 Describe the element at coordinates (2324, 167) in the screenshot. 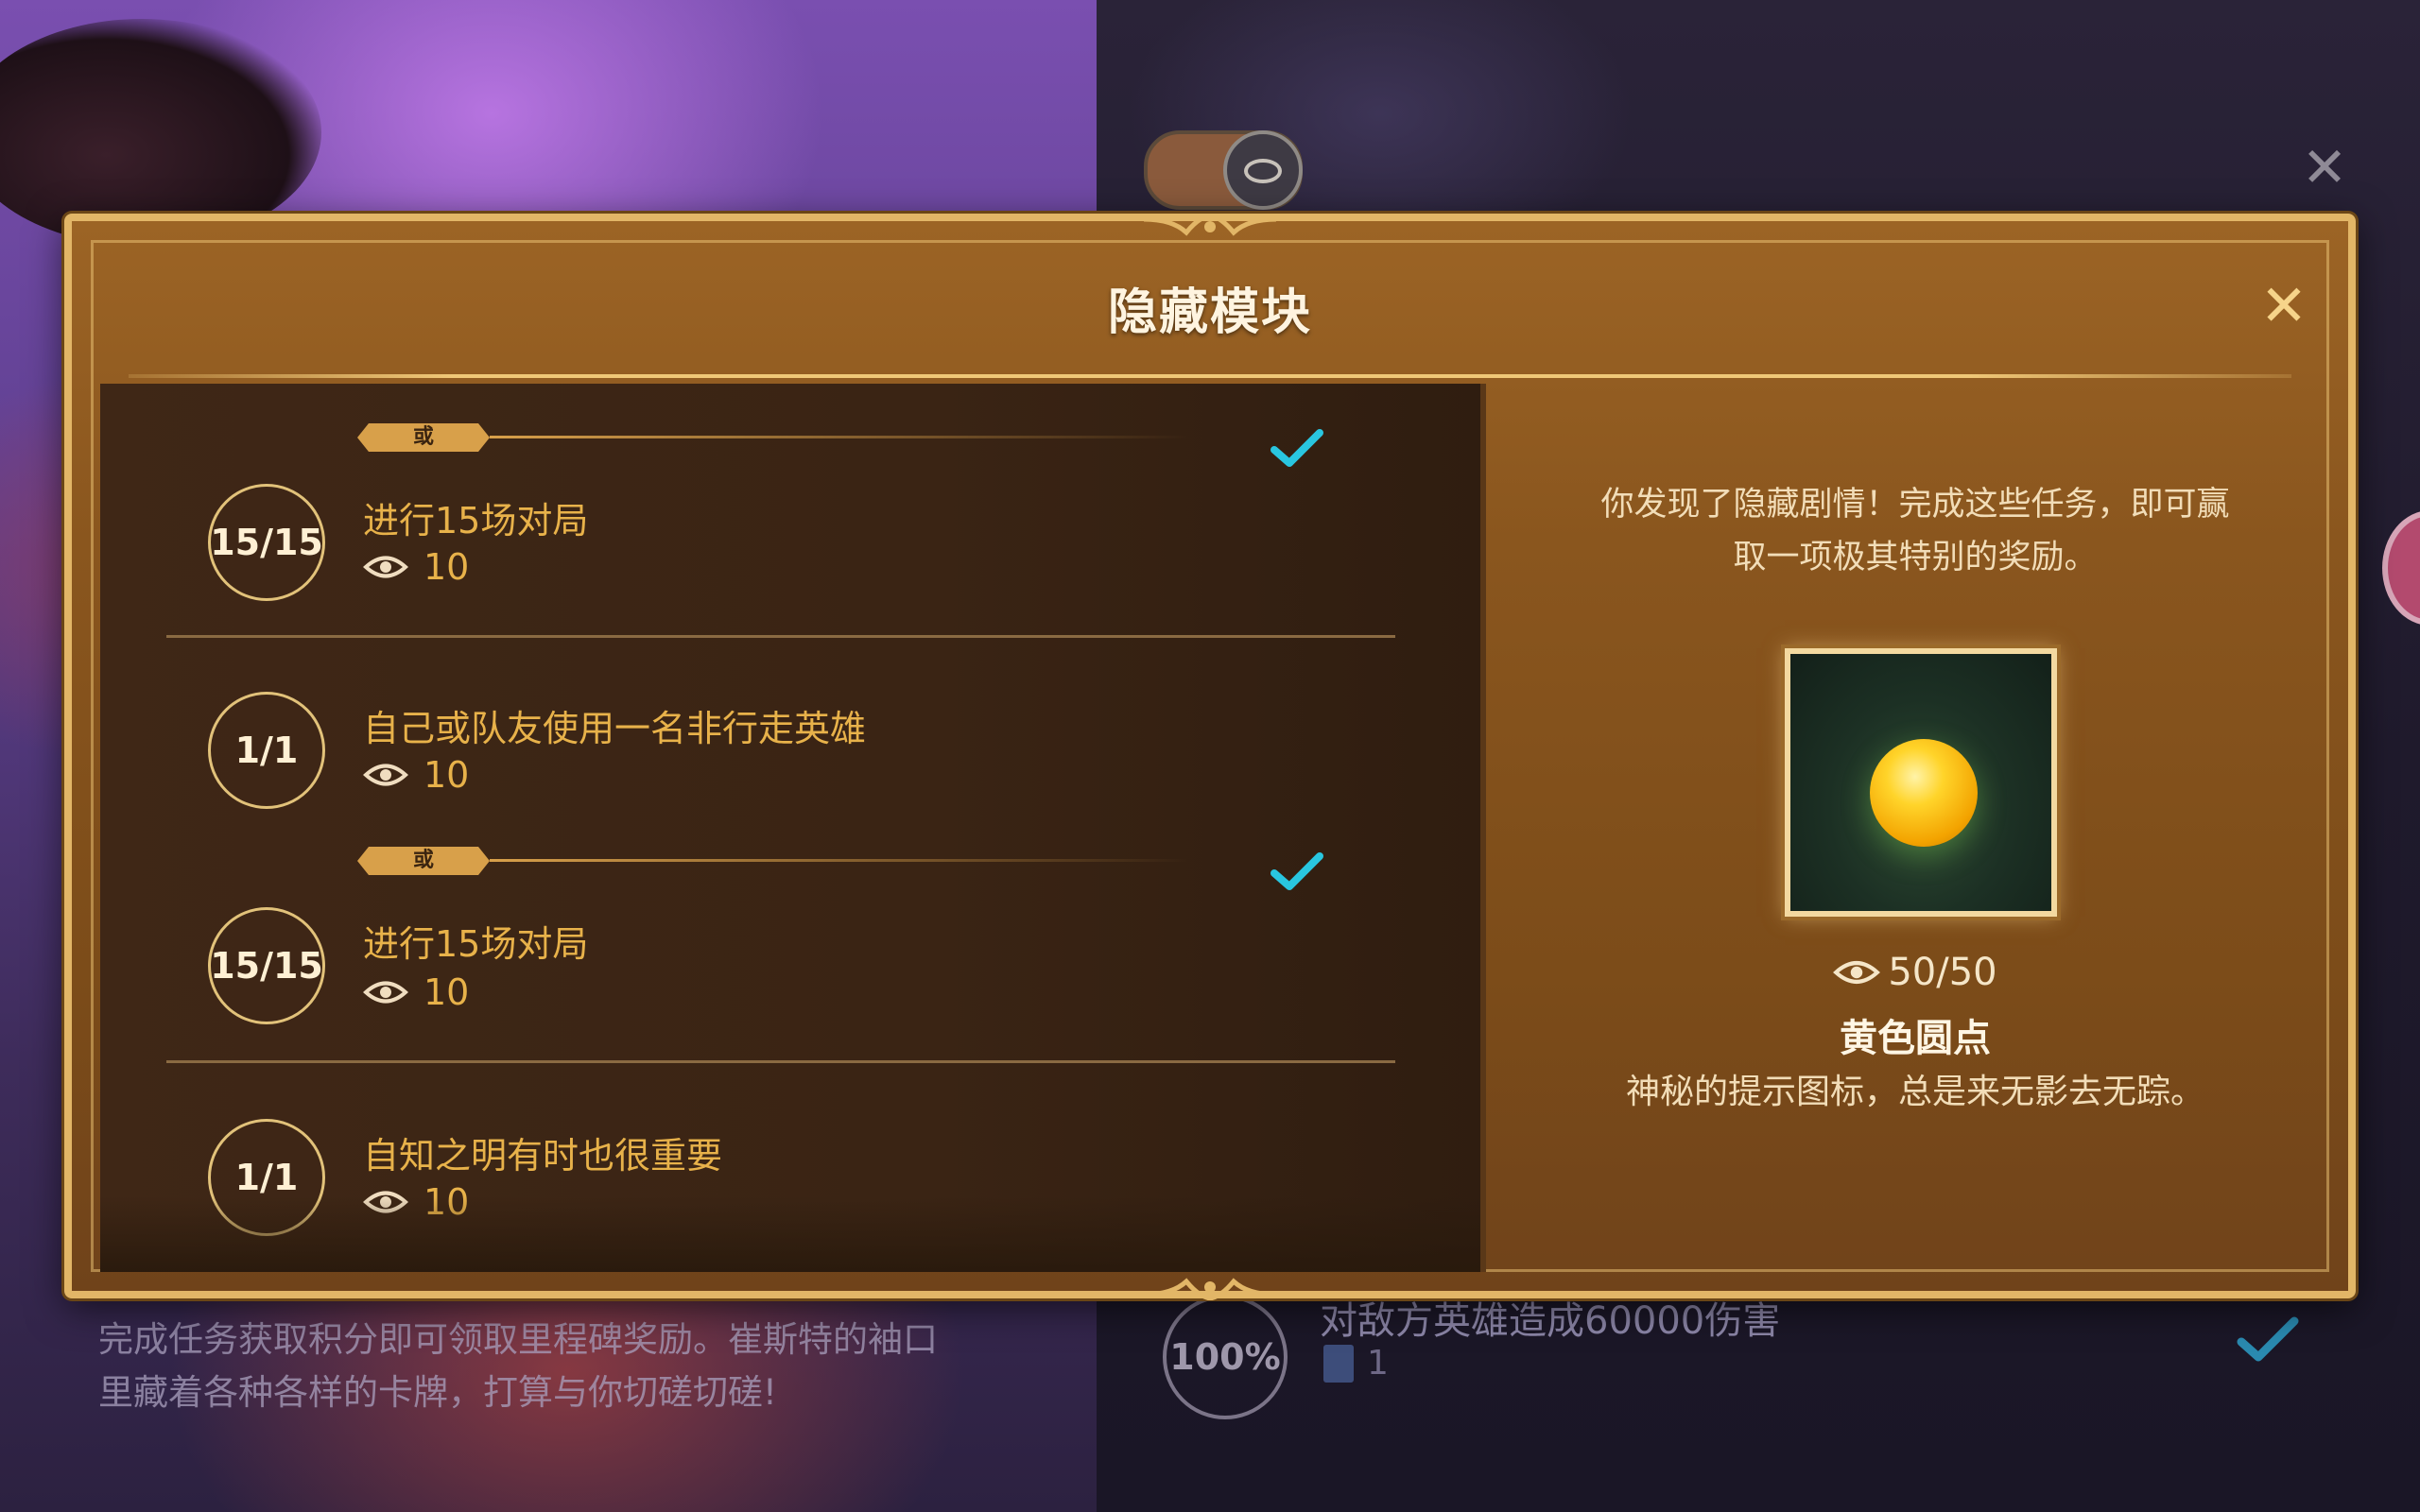

I see `background-close-icon: ✕` at that location.